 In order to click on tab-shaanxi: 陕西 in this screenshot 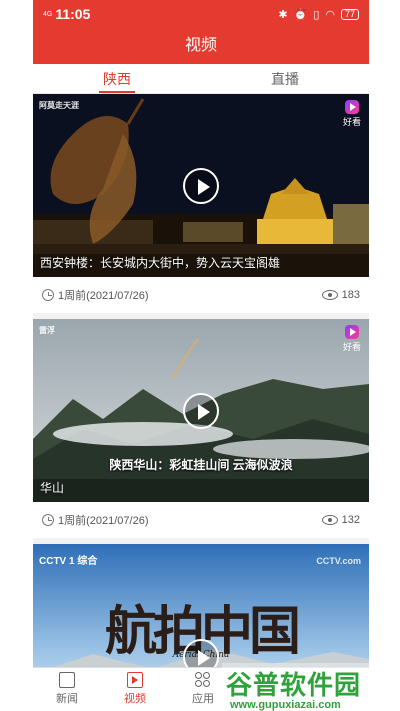, I will do `click(117, 78)`.